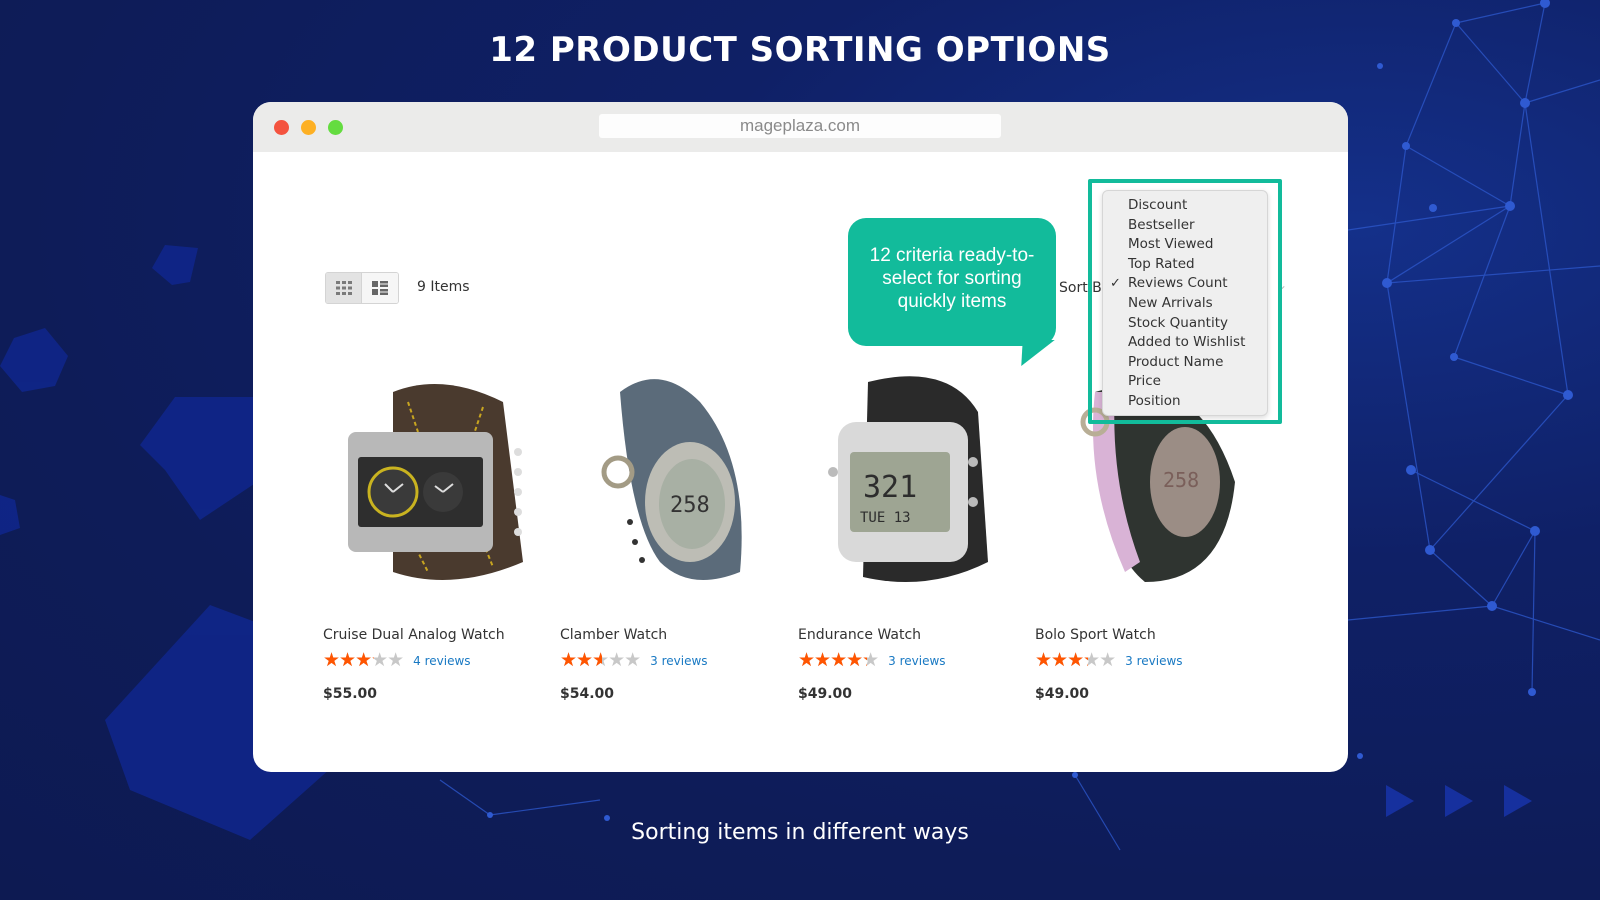  Describe the element at coordinates (308, 127) in the screenshot. I see `minimize-window-button` at that location.